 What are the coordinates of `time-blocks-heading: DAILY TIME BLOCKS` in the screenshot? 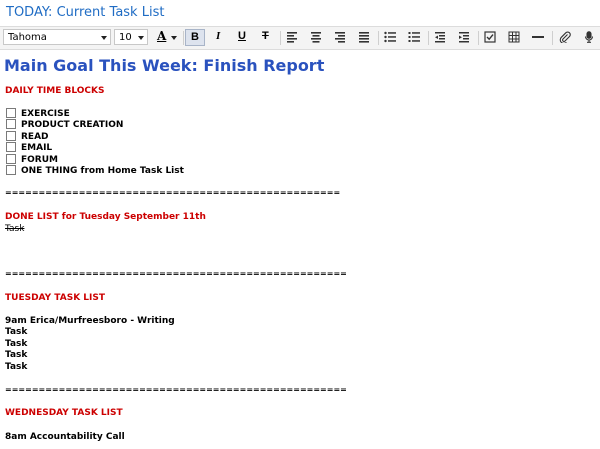 It's located at (55, 91).